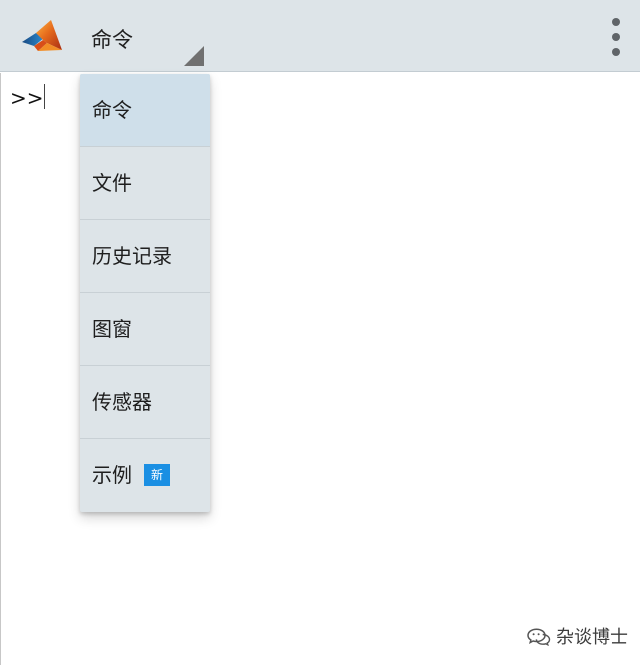  What do you see at coordinates (112, 329) in the screenshot?
I see `menu-item-label: 图窗` at bounding box center [112, 329].